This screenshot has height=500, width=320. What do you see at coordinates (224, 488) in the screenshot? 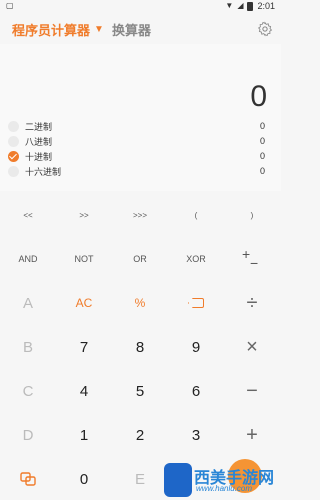
I see `watermark-url: www.hanlu.com` at bounding box center [224, 488].